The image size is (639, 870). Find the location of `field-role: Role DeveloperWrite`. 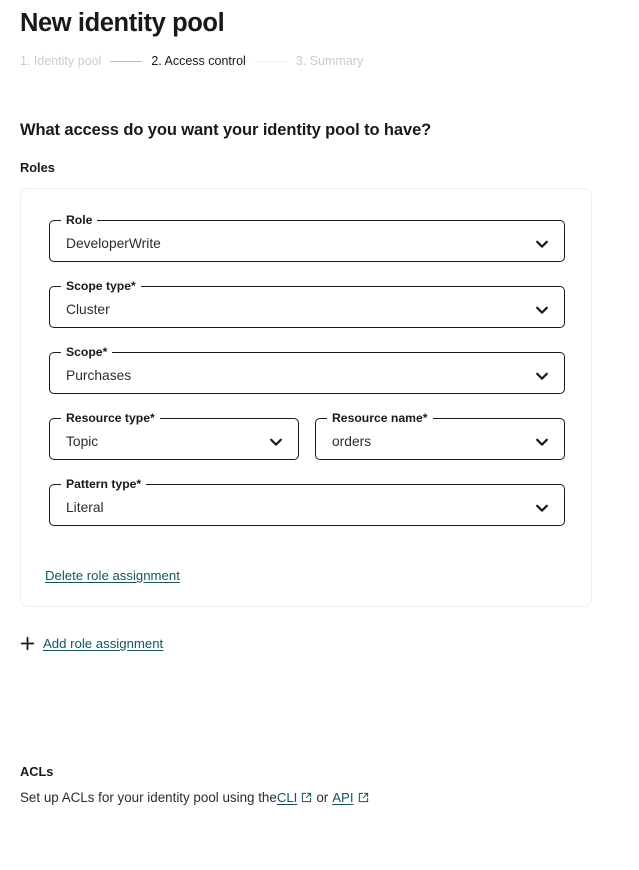

field-role: Role DeveloperWrite is located at coordinates (307, 238).